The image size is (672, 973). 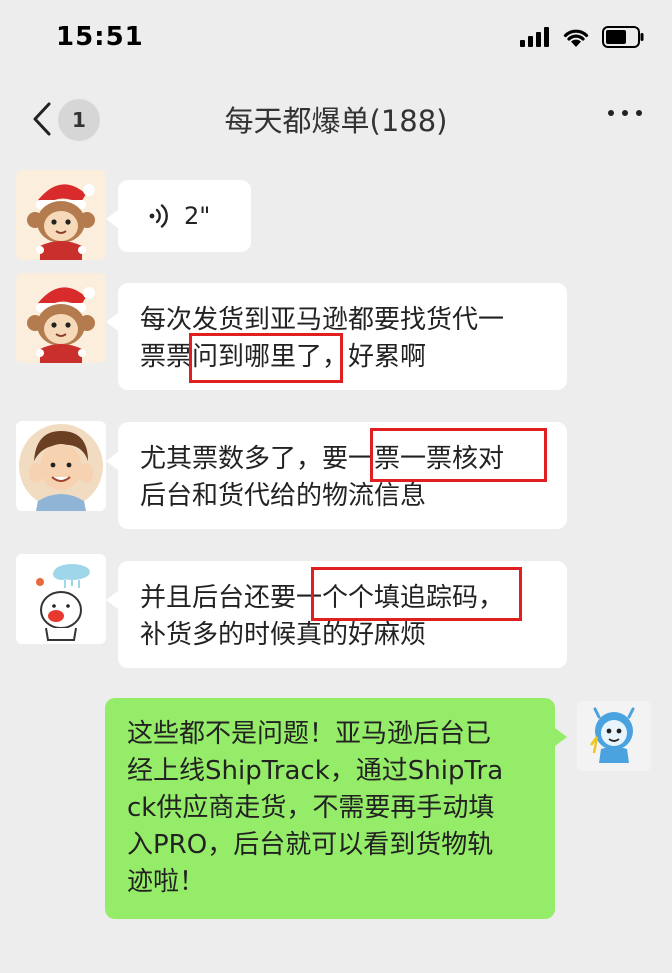 What do you see at coordinates (283, 496) in the screenshot?
I see `message-line: 后台和货代给的物流信息` at bounding box center [283, 496].